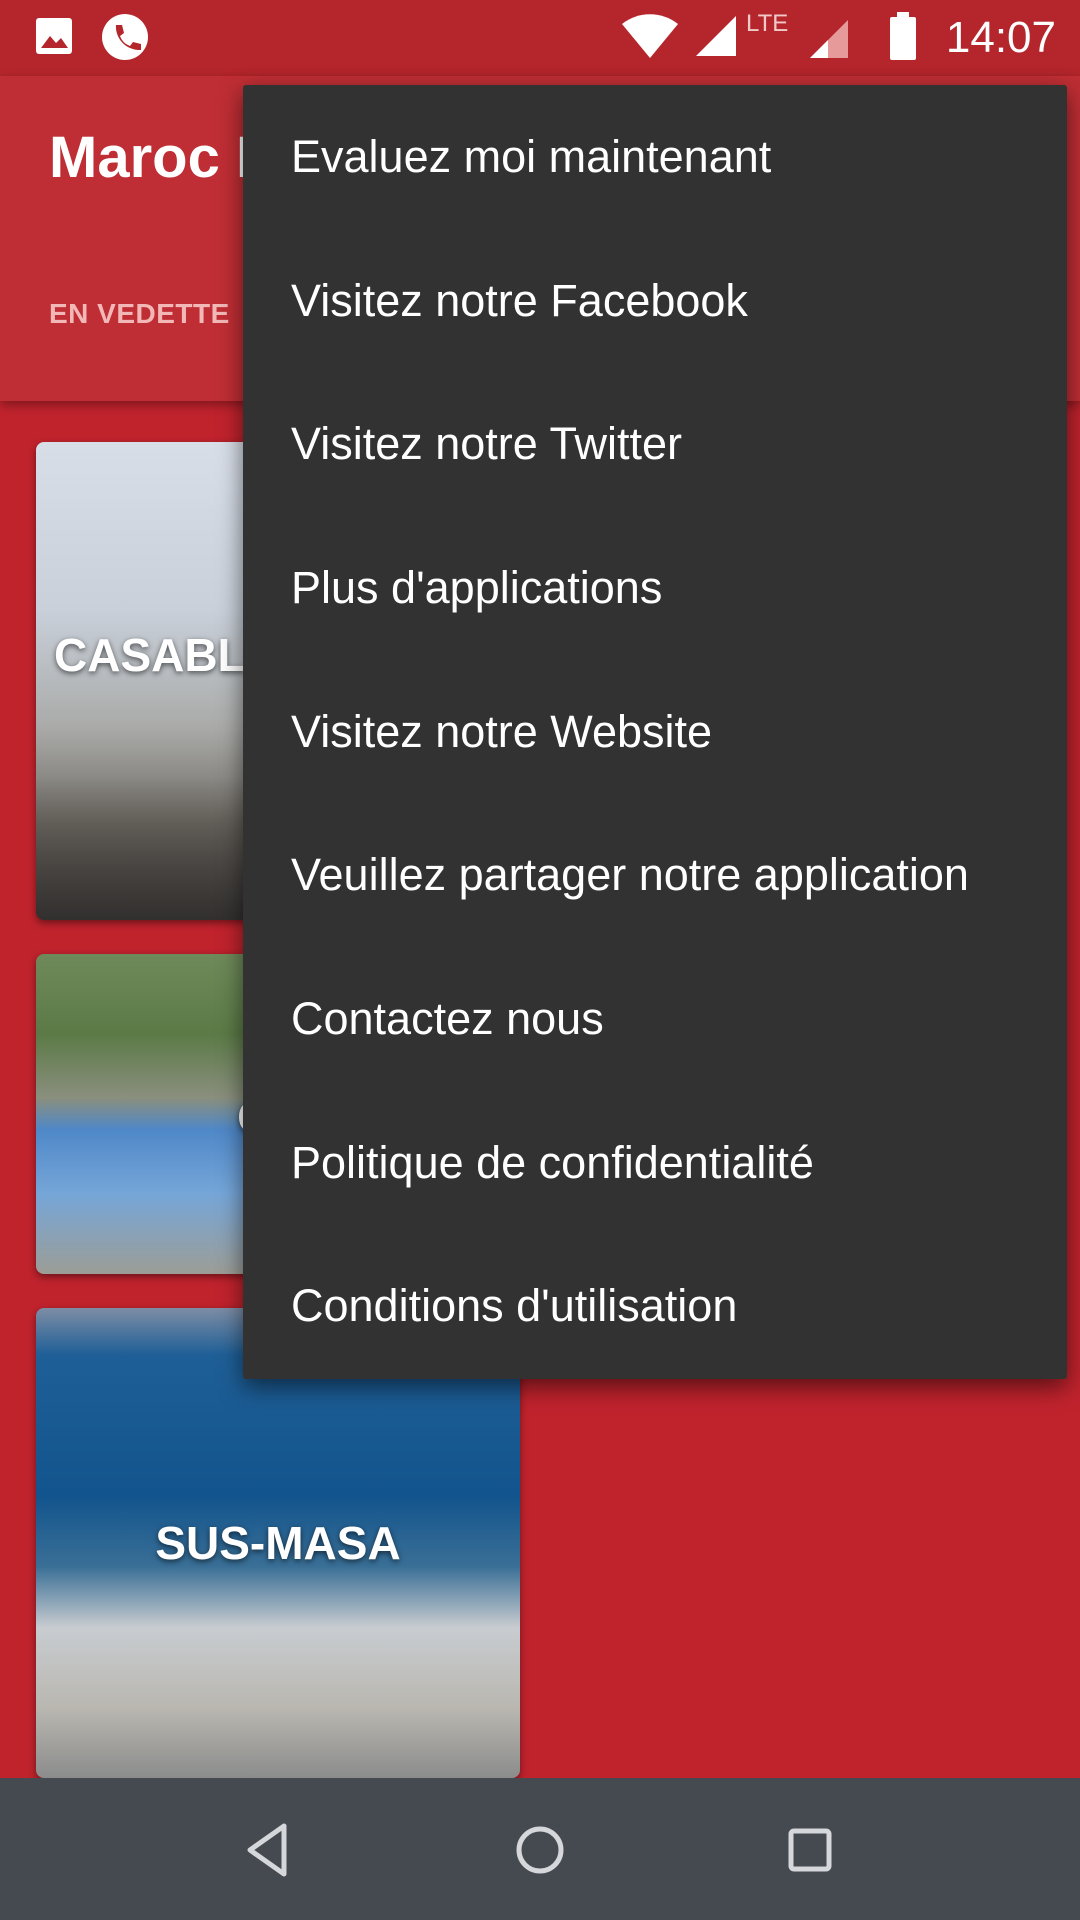 The width and height of the screenshot is (1080, 1920). I want to click on menu-item-twitter: Visitez notre Twitter, so click(655, 444).